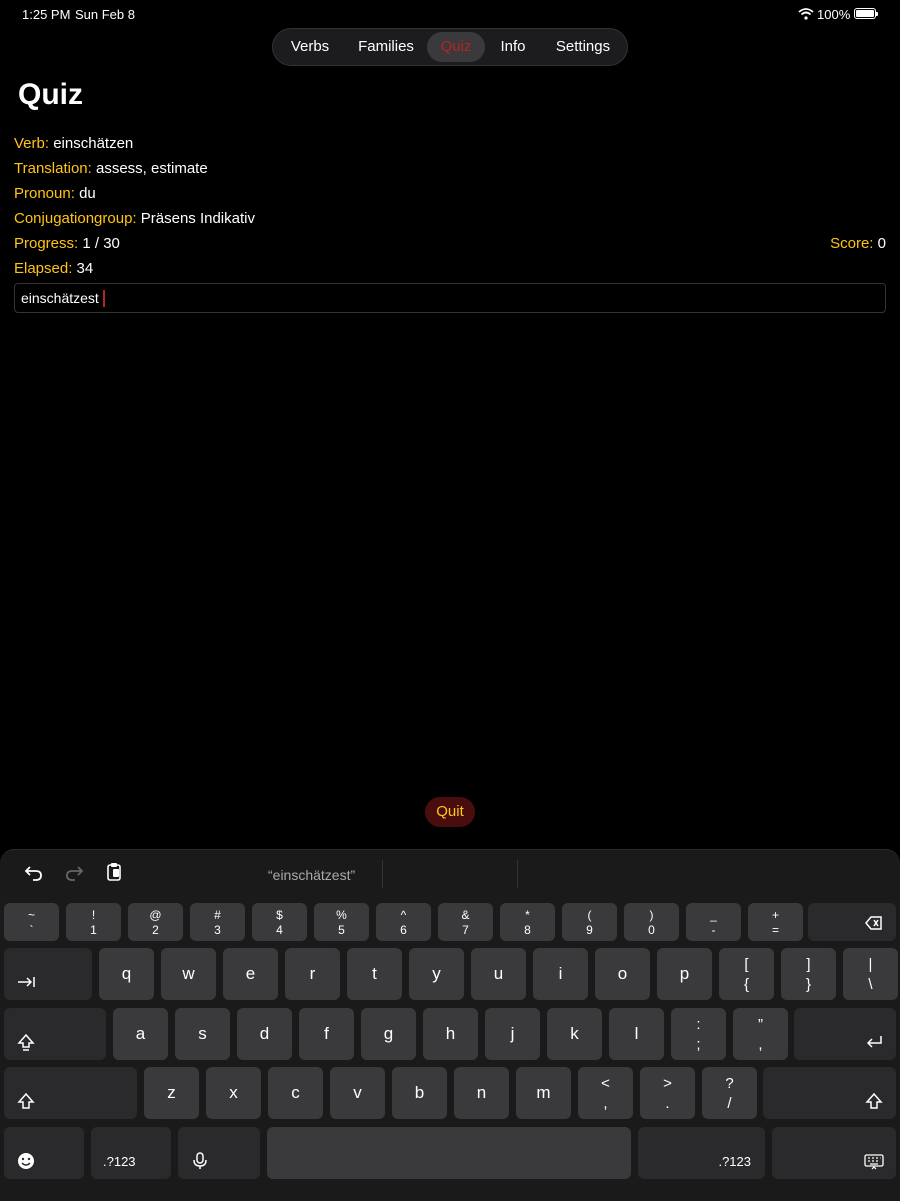  What do you see at coordinates (55, 1034) in the screenshot?
I see `caps-lock-key` at bounding box center [55, 1034].